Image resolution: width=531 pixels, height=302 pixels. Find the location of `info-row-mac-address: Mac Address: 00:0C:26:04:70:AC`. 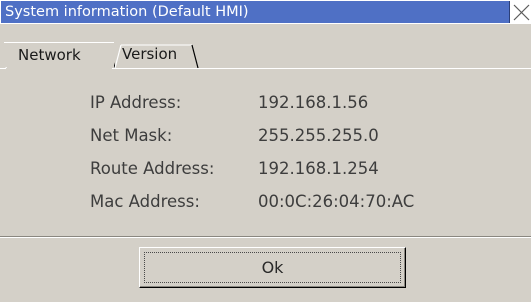

info-row-mac-address: Mac Address: 00:0C:26:04:70:AC is located at coordinates (300, 202).